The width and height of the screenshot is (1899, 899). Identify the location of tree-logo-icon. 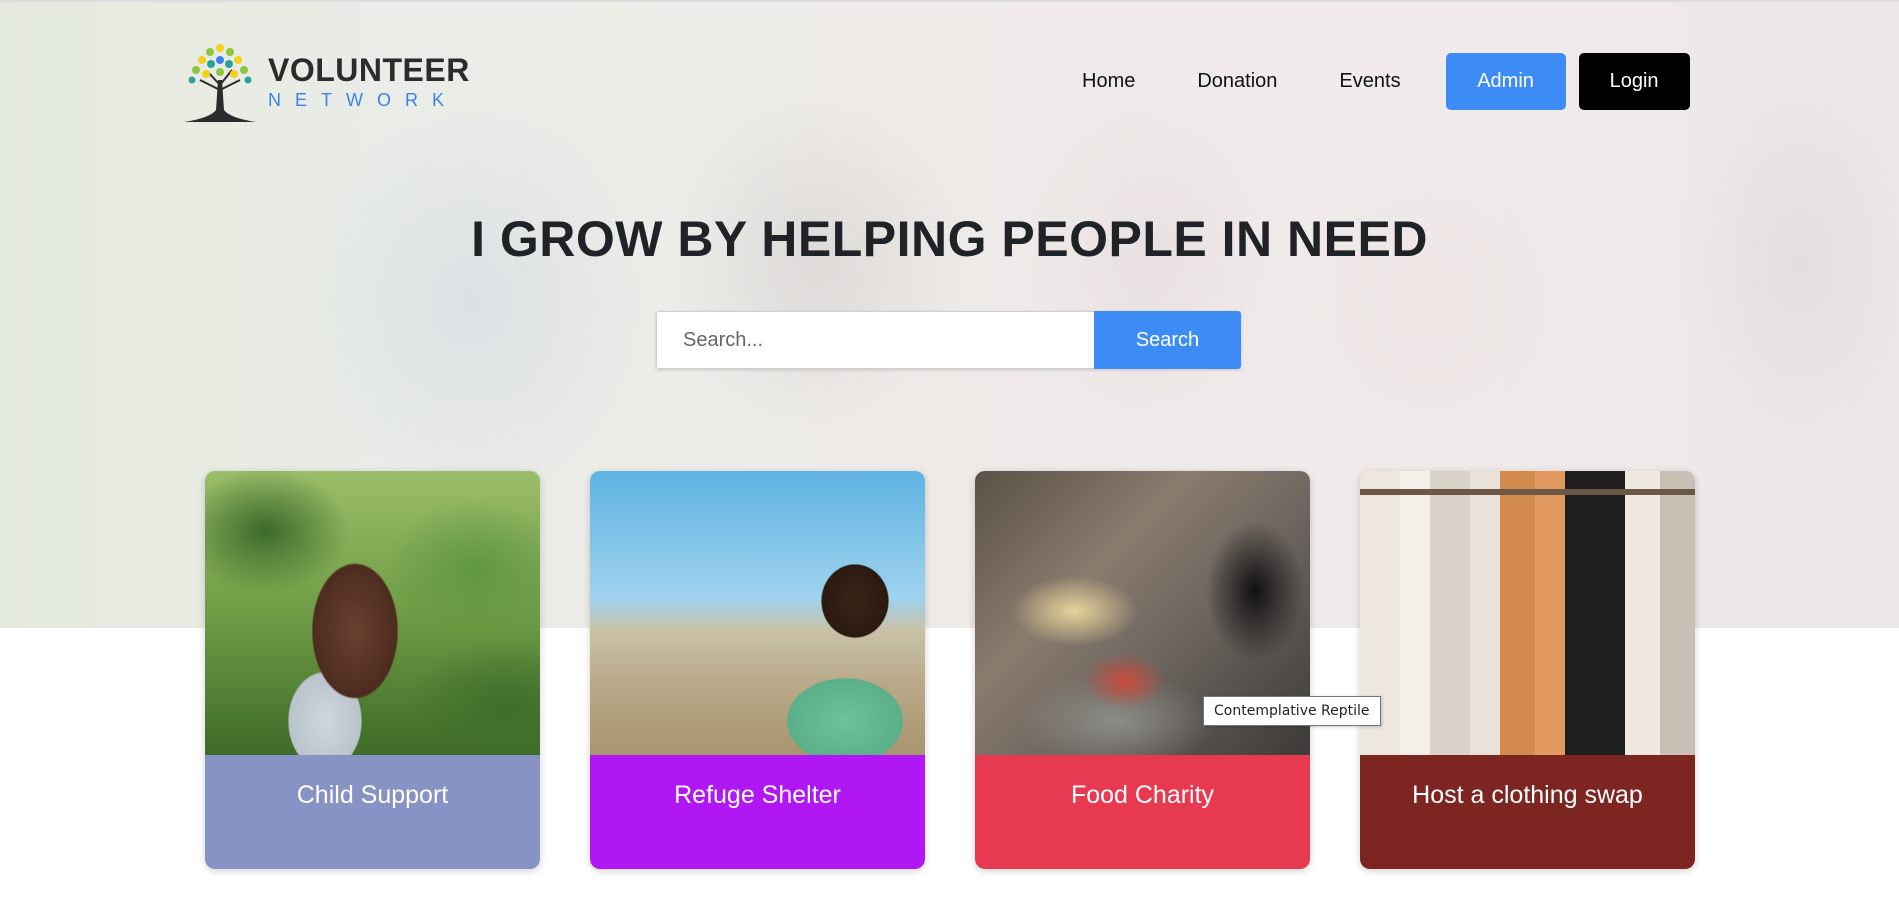
(220, 83).